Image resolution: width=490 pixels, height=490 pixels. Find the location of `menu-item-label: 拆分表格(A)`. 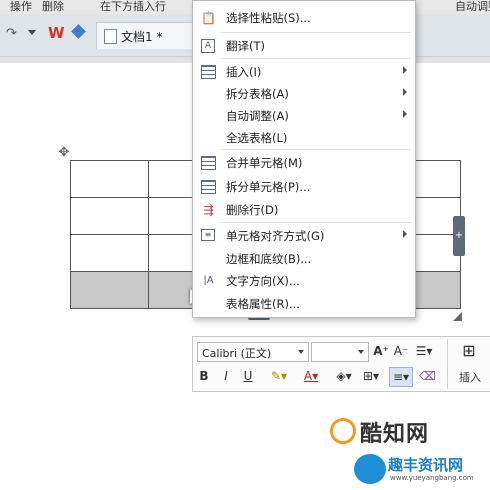

menu-item-label: 拆分表格(A) is located at coordinates (257, 94).